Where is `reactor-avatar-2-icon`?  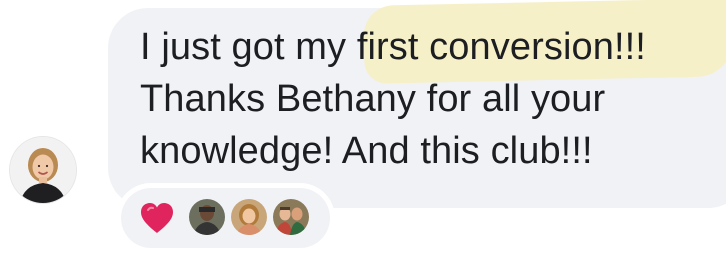 reactor-avatar-2-icon is located at coordinates (249, 217).